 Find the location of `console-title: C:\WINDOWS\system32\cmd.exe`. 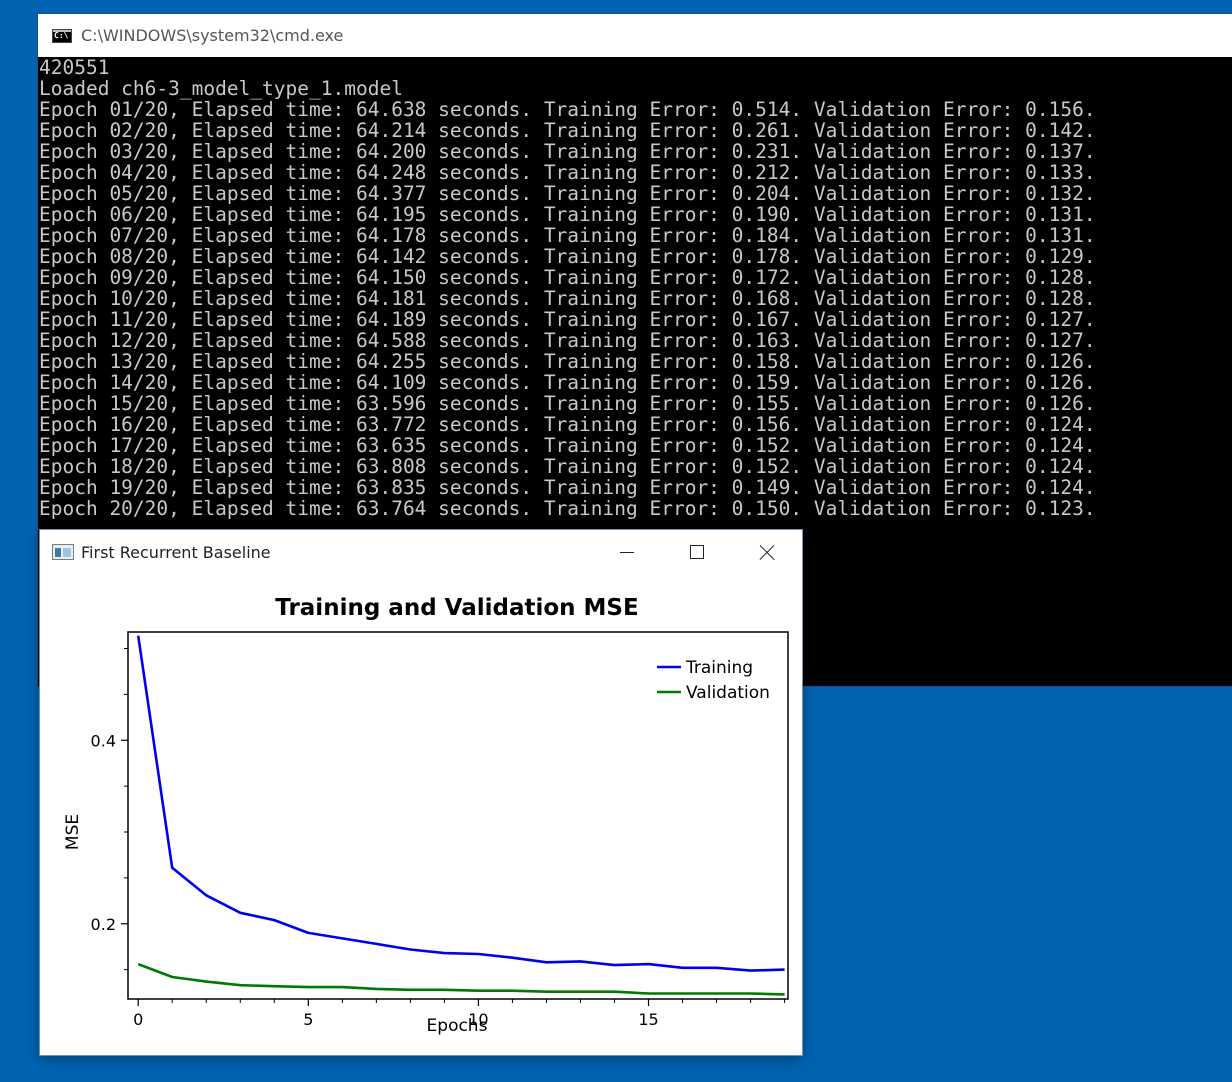

console-title: C:\WINDOWS\system32\cmd.exe is located at coordinates (212, 35).